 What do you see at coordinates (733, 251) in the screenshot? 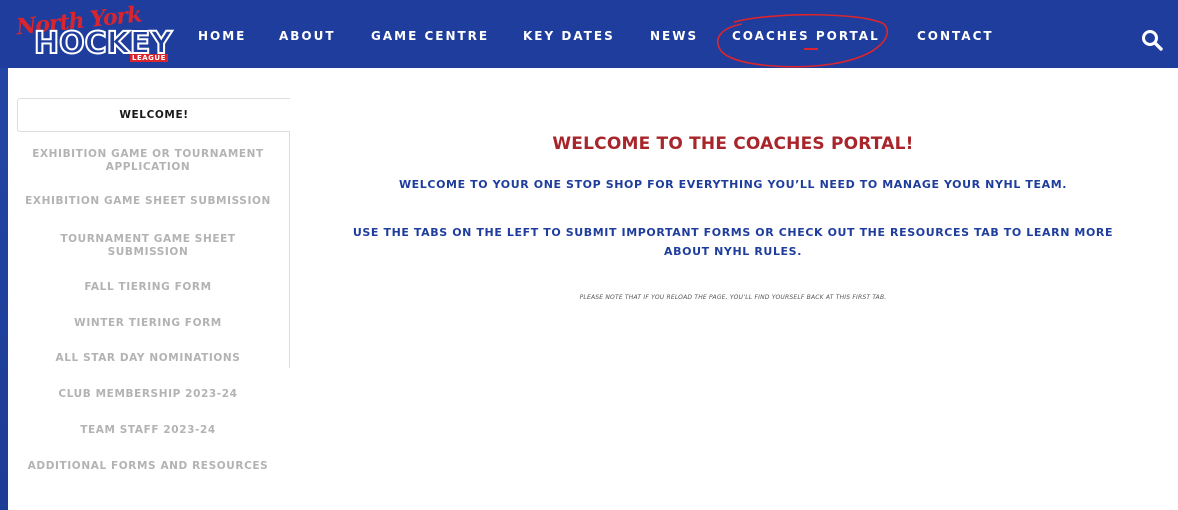
I see `instructions-line: ABOUT NYHL RULES.` at bounding box center [733, 251].